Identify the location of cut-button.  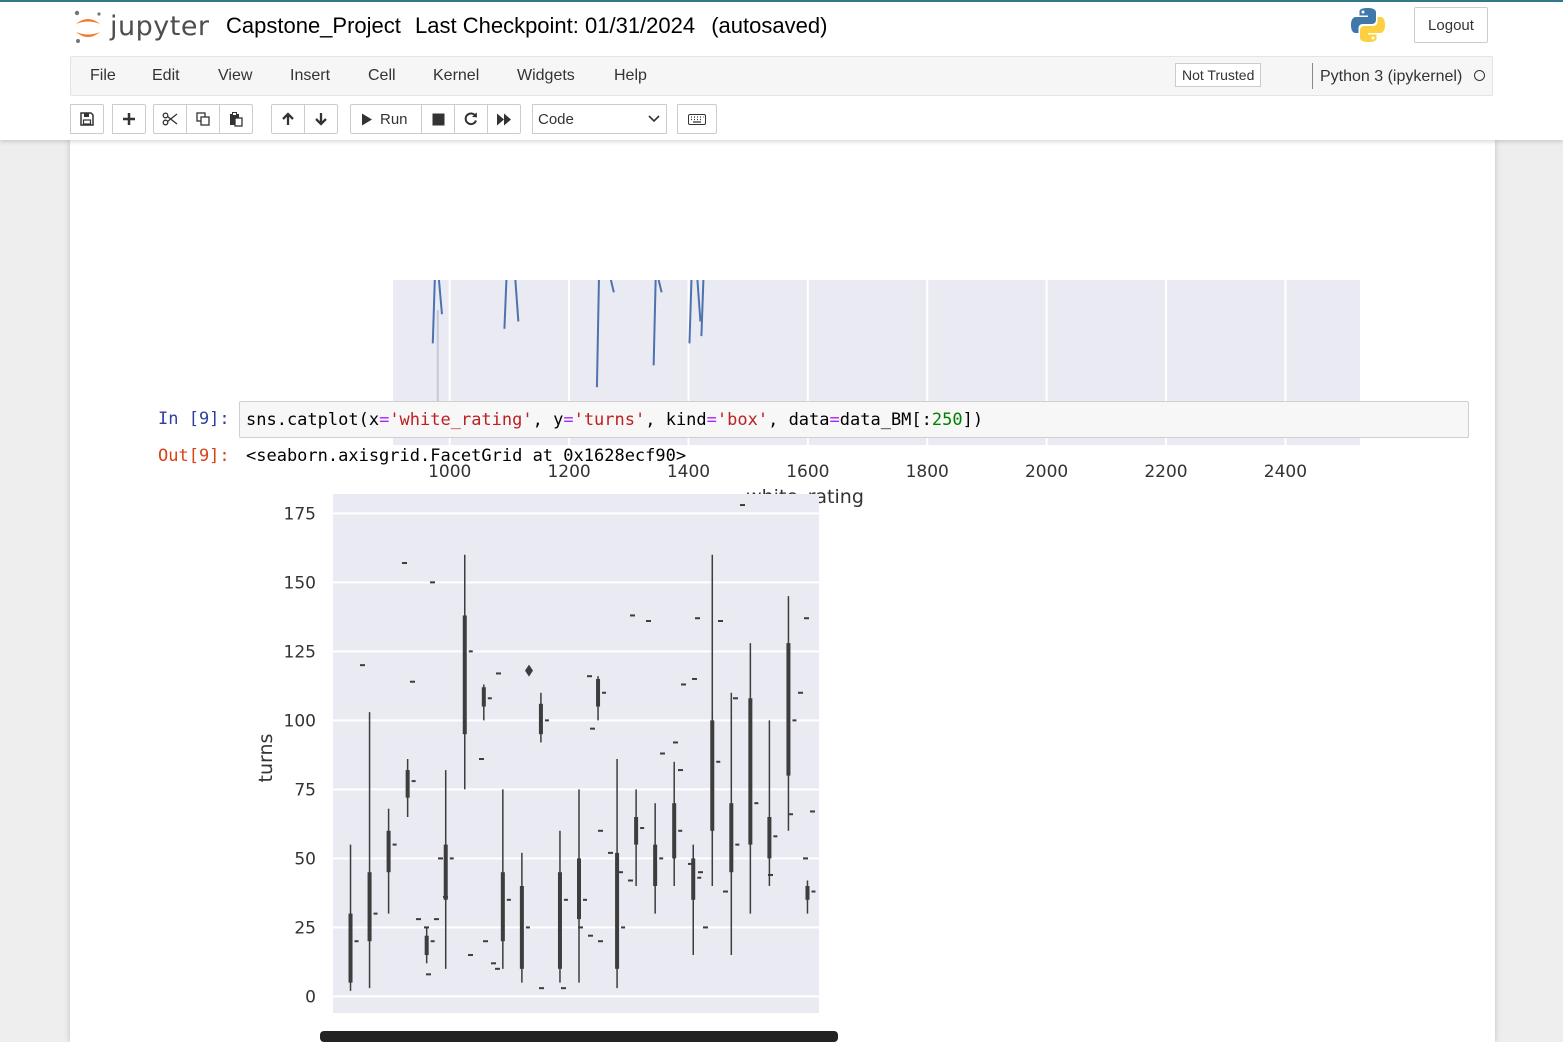
(170, 119).